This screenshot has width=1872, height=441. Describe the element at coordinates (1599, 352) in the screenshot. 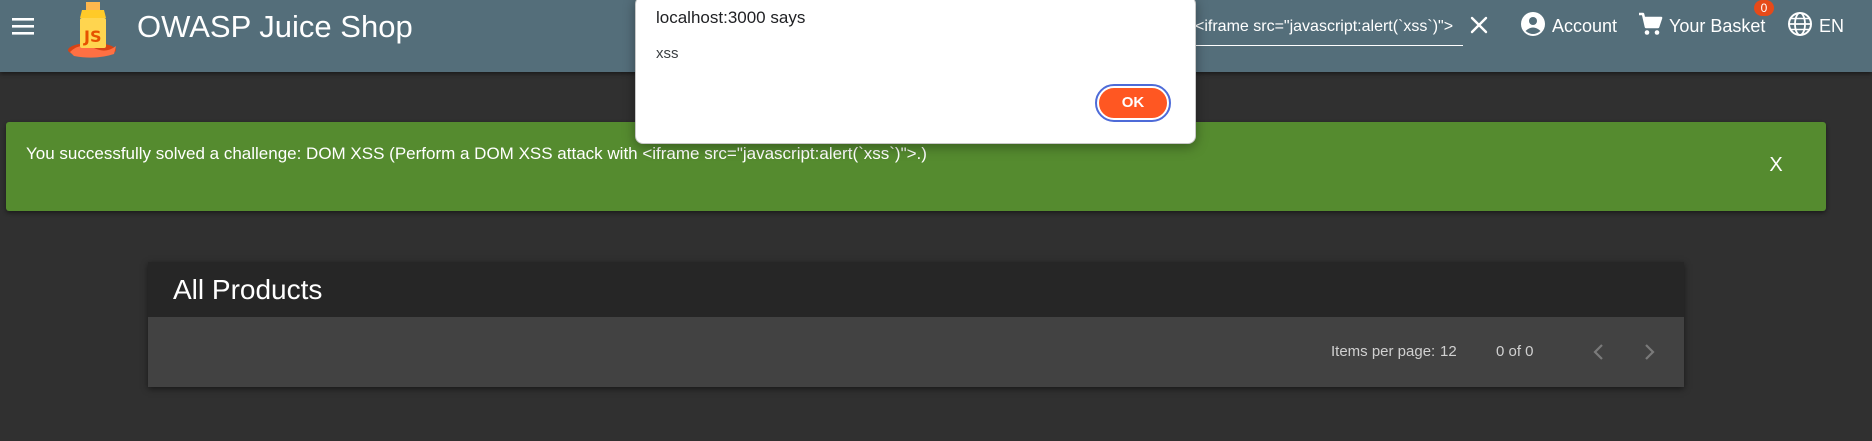

I see `chevron-left-icon` at that location.